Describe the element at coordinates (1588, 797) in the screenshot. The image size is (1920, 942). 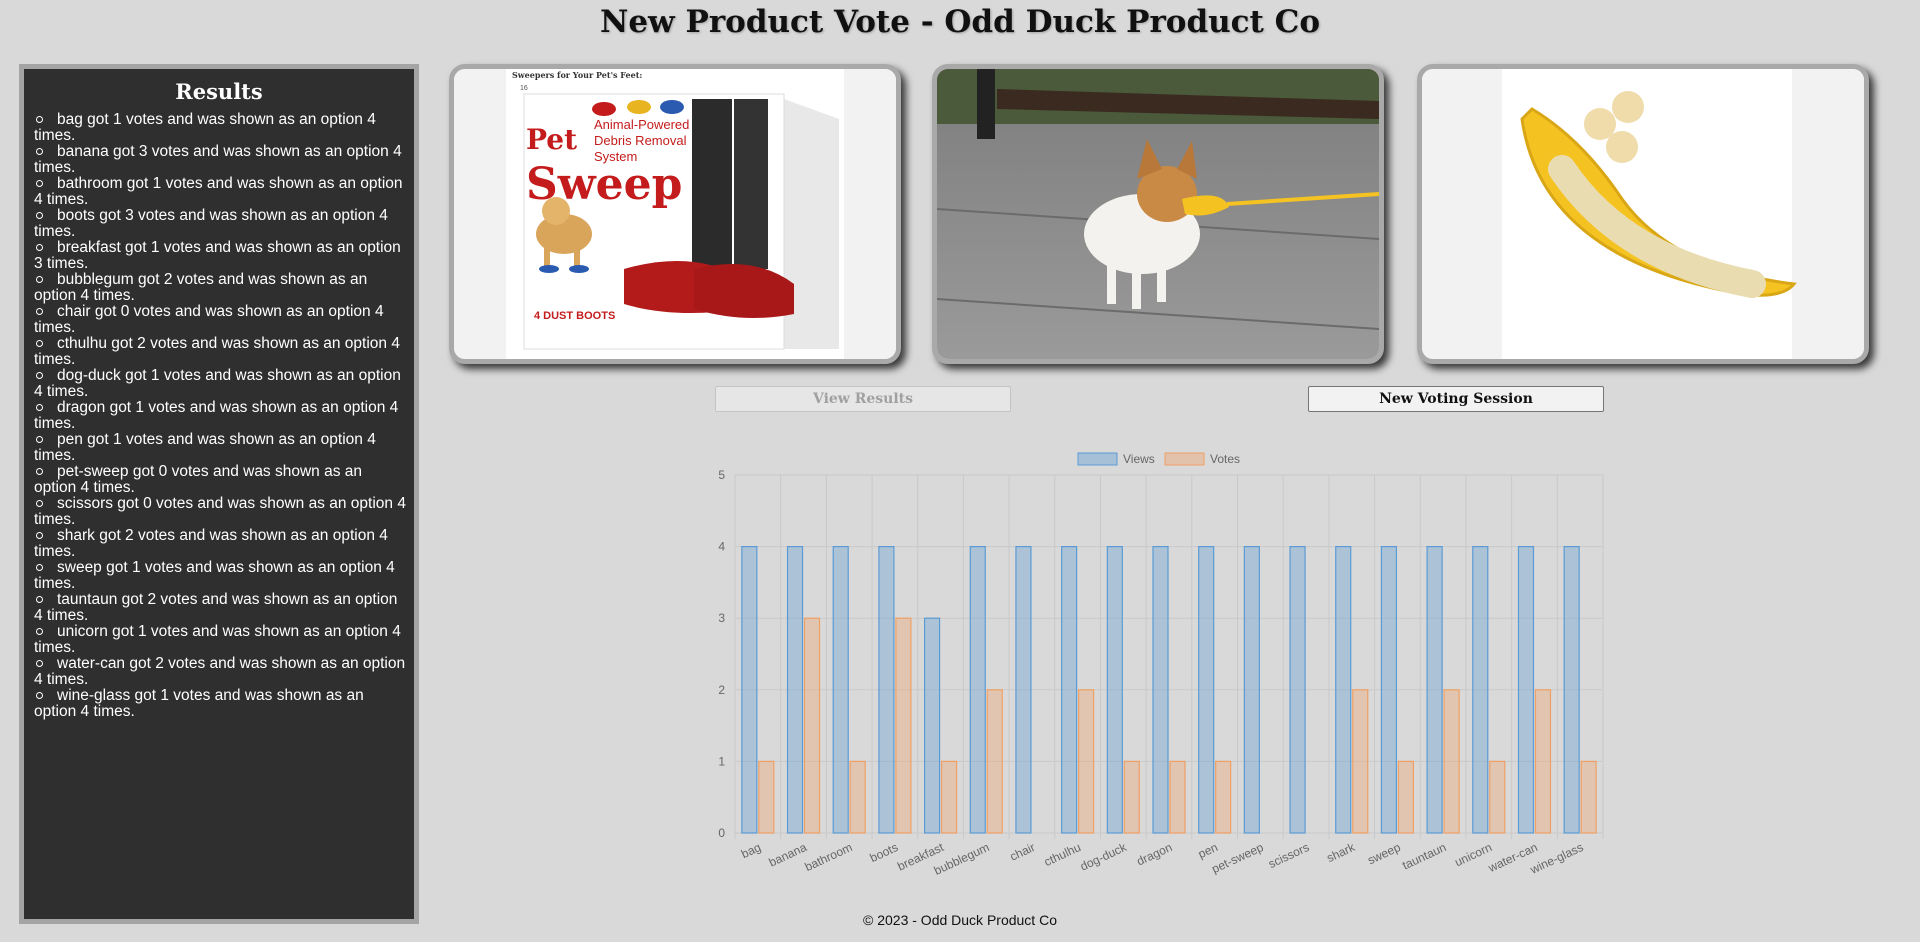
I see `bar-votes-wine-glass` at that location.